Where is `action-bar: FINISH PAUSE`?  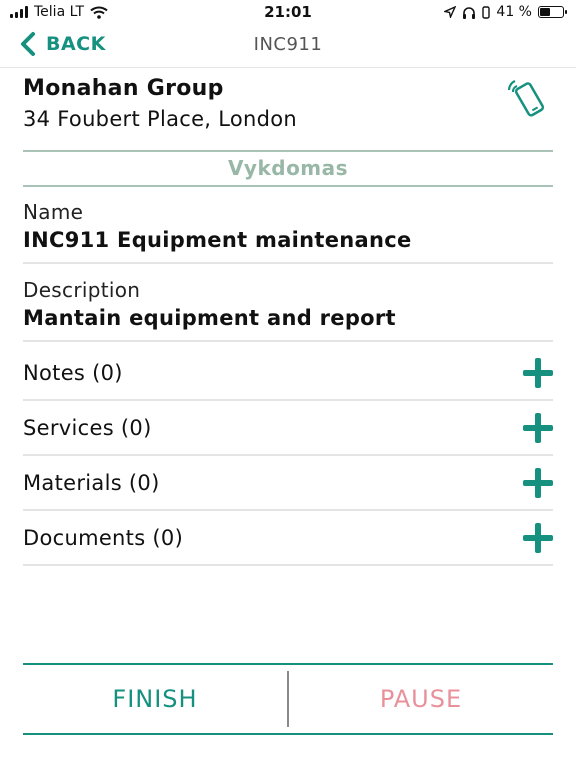
action-bar: FINISH PAUSE is located at coordinates (288, 699).